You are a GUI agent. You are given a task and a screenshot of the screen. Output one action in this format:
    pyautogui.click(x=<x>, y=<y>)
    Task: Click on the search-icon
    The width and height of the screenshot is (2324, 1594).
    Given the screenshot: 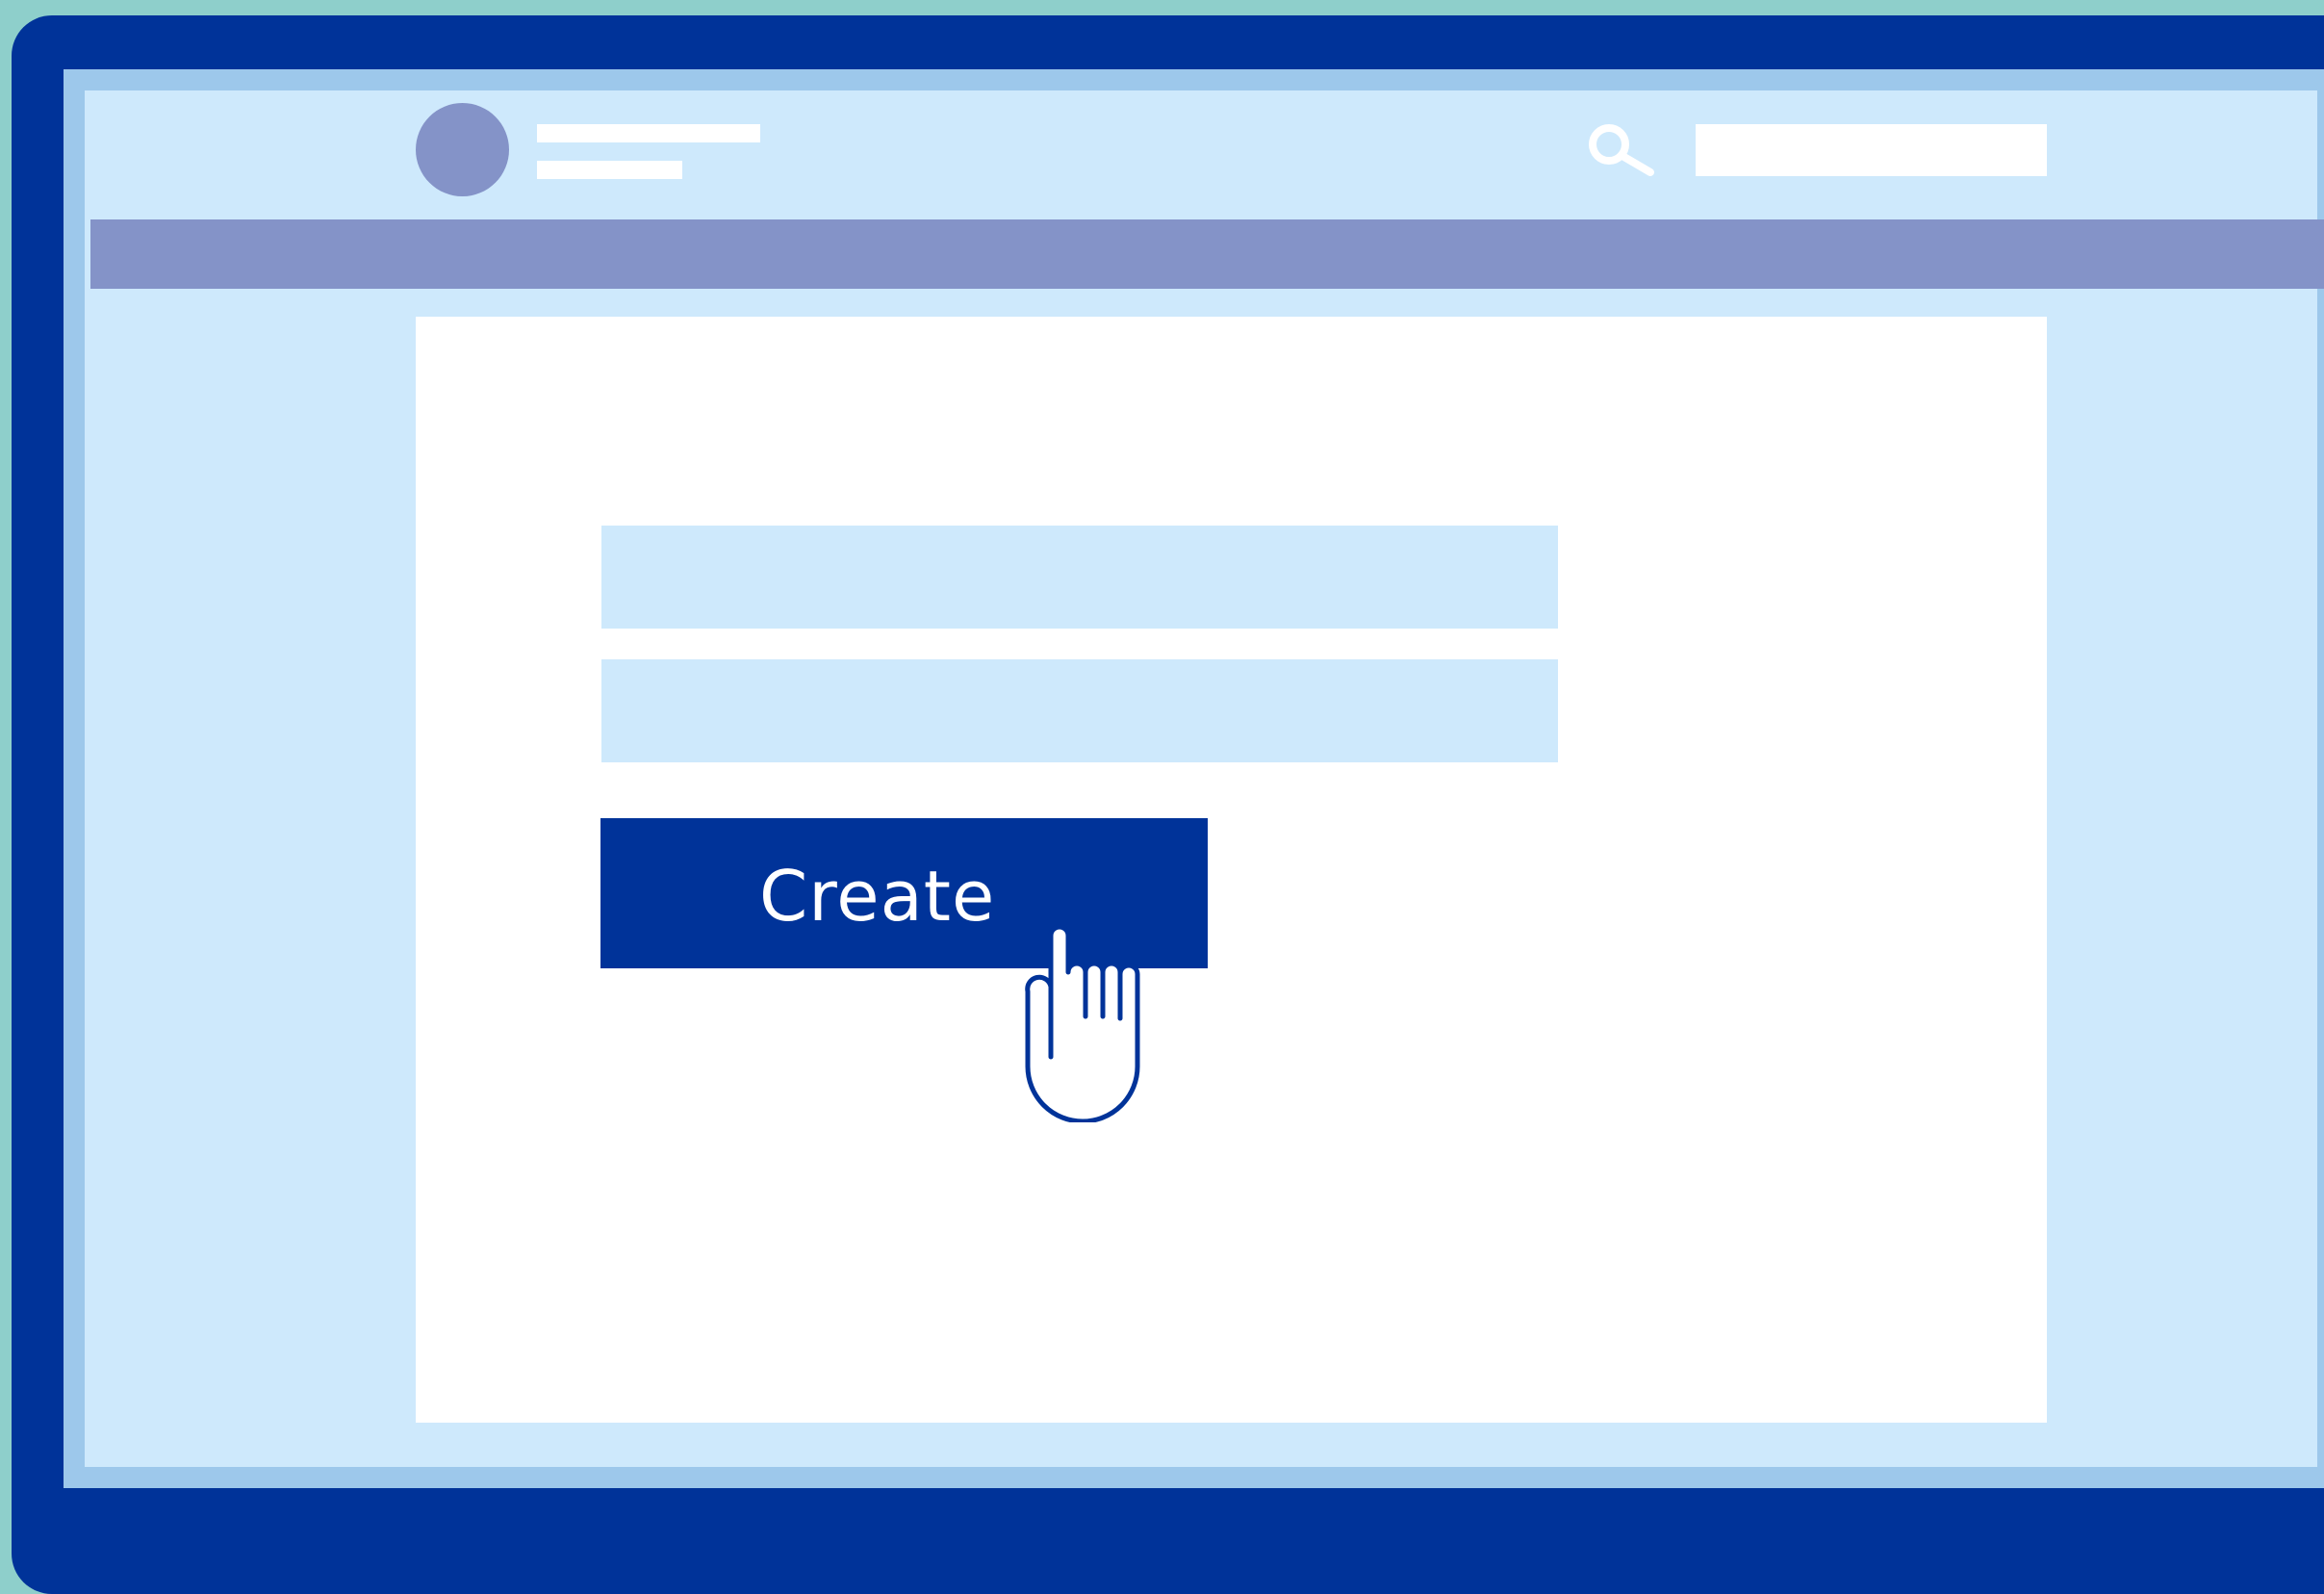 What is the action you would take?
    pyautogui.click(x=1622, y=149)
    